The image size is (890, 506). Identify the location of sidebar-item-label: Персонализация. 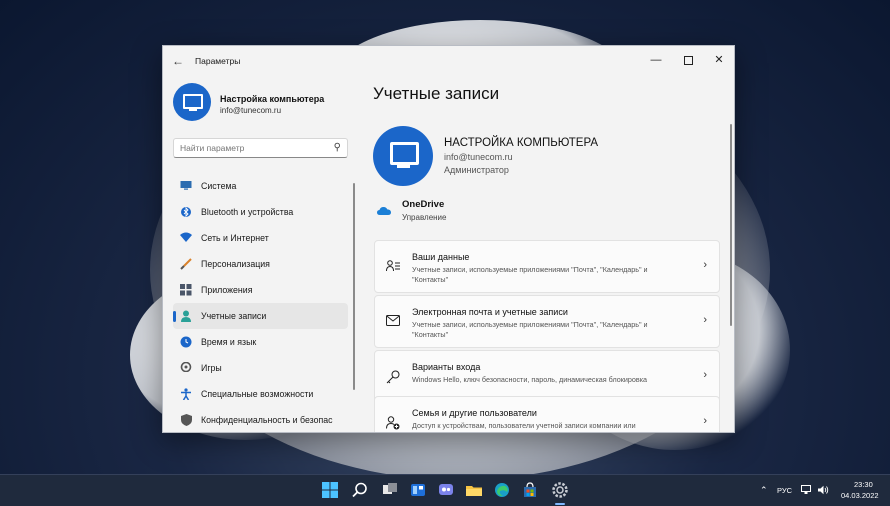
(235, 264).